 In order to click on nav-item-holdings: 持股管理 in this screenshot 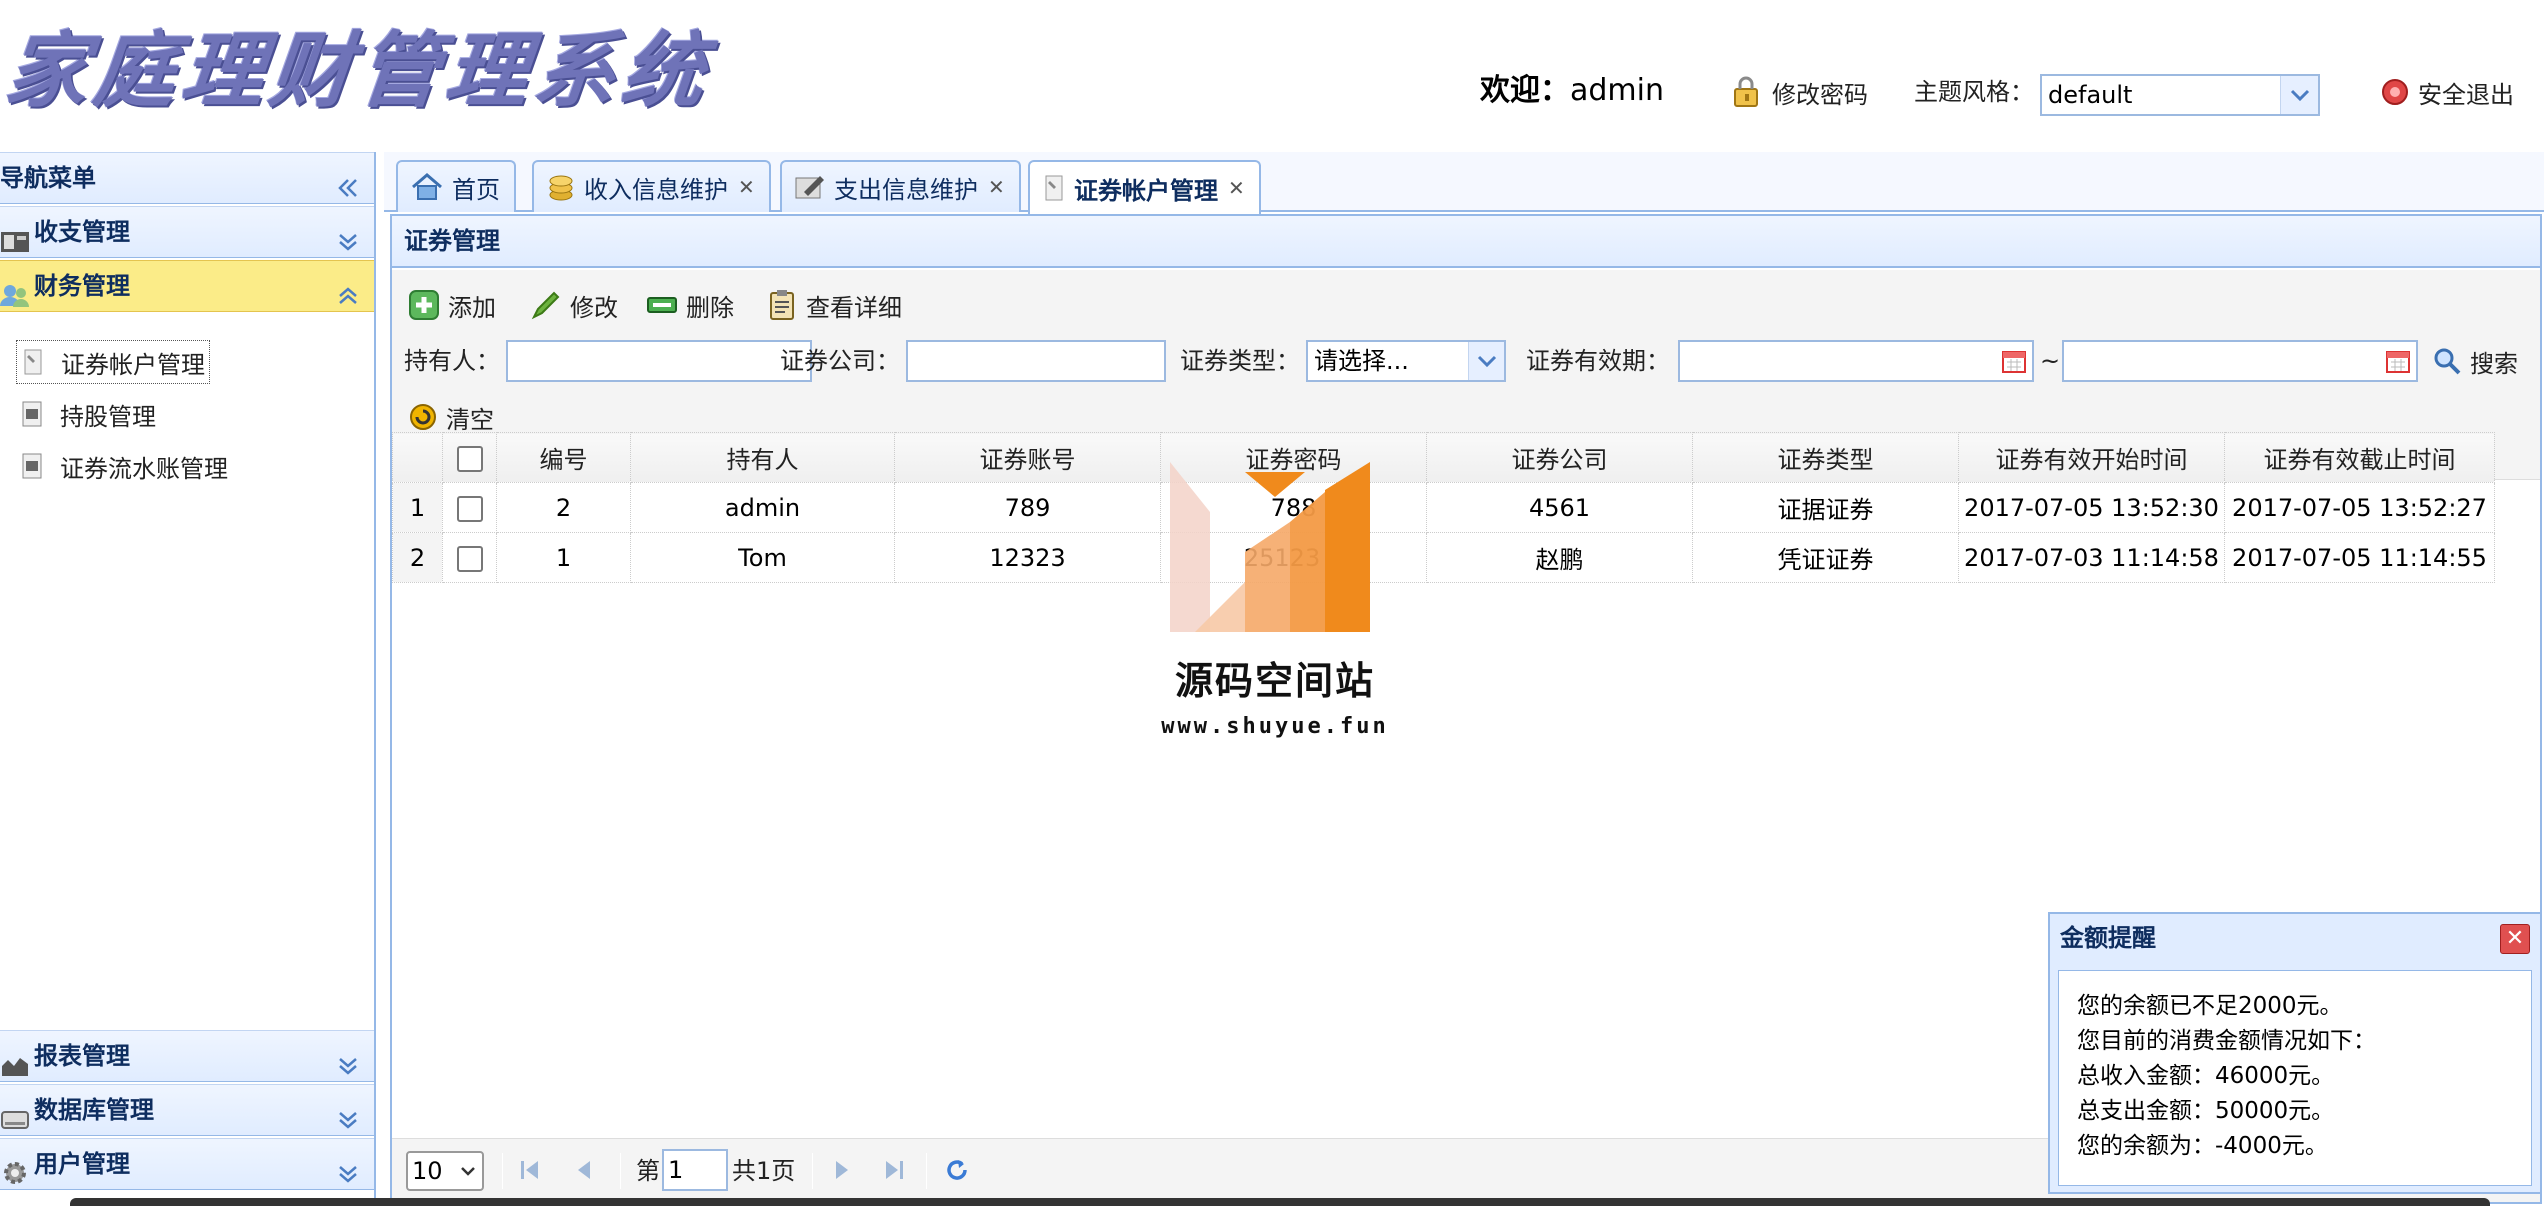, I will do `click(88, 414)`.